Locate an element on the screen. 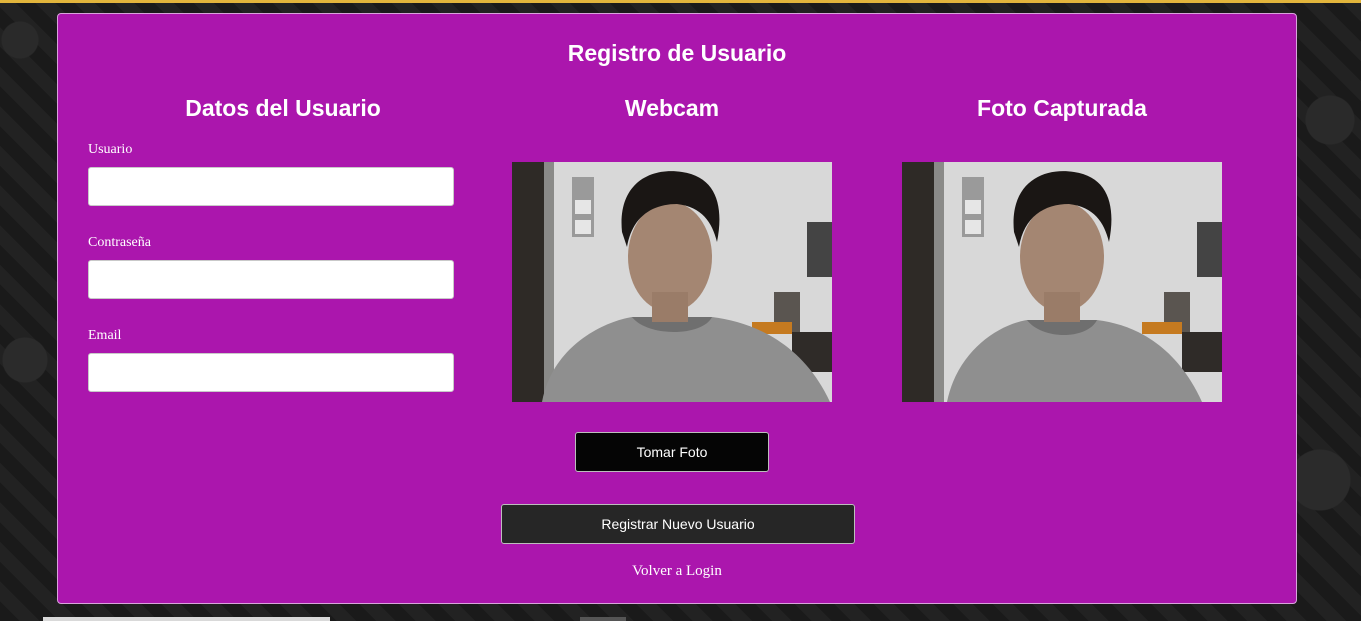 The image size is (1361, 621). username-input is located at coordinates (271, 186).